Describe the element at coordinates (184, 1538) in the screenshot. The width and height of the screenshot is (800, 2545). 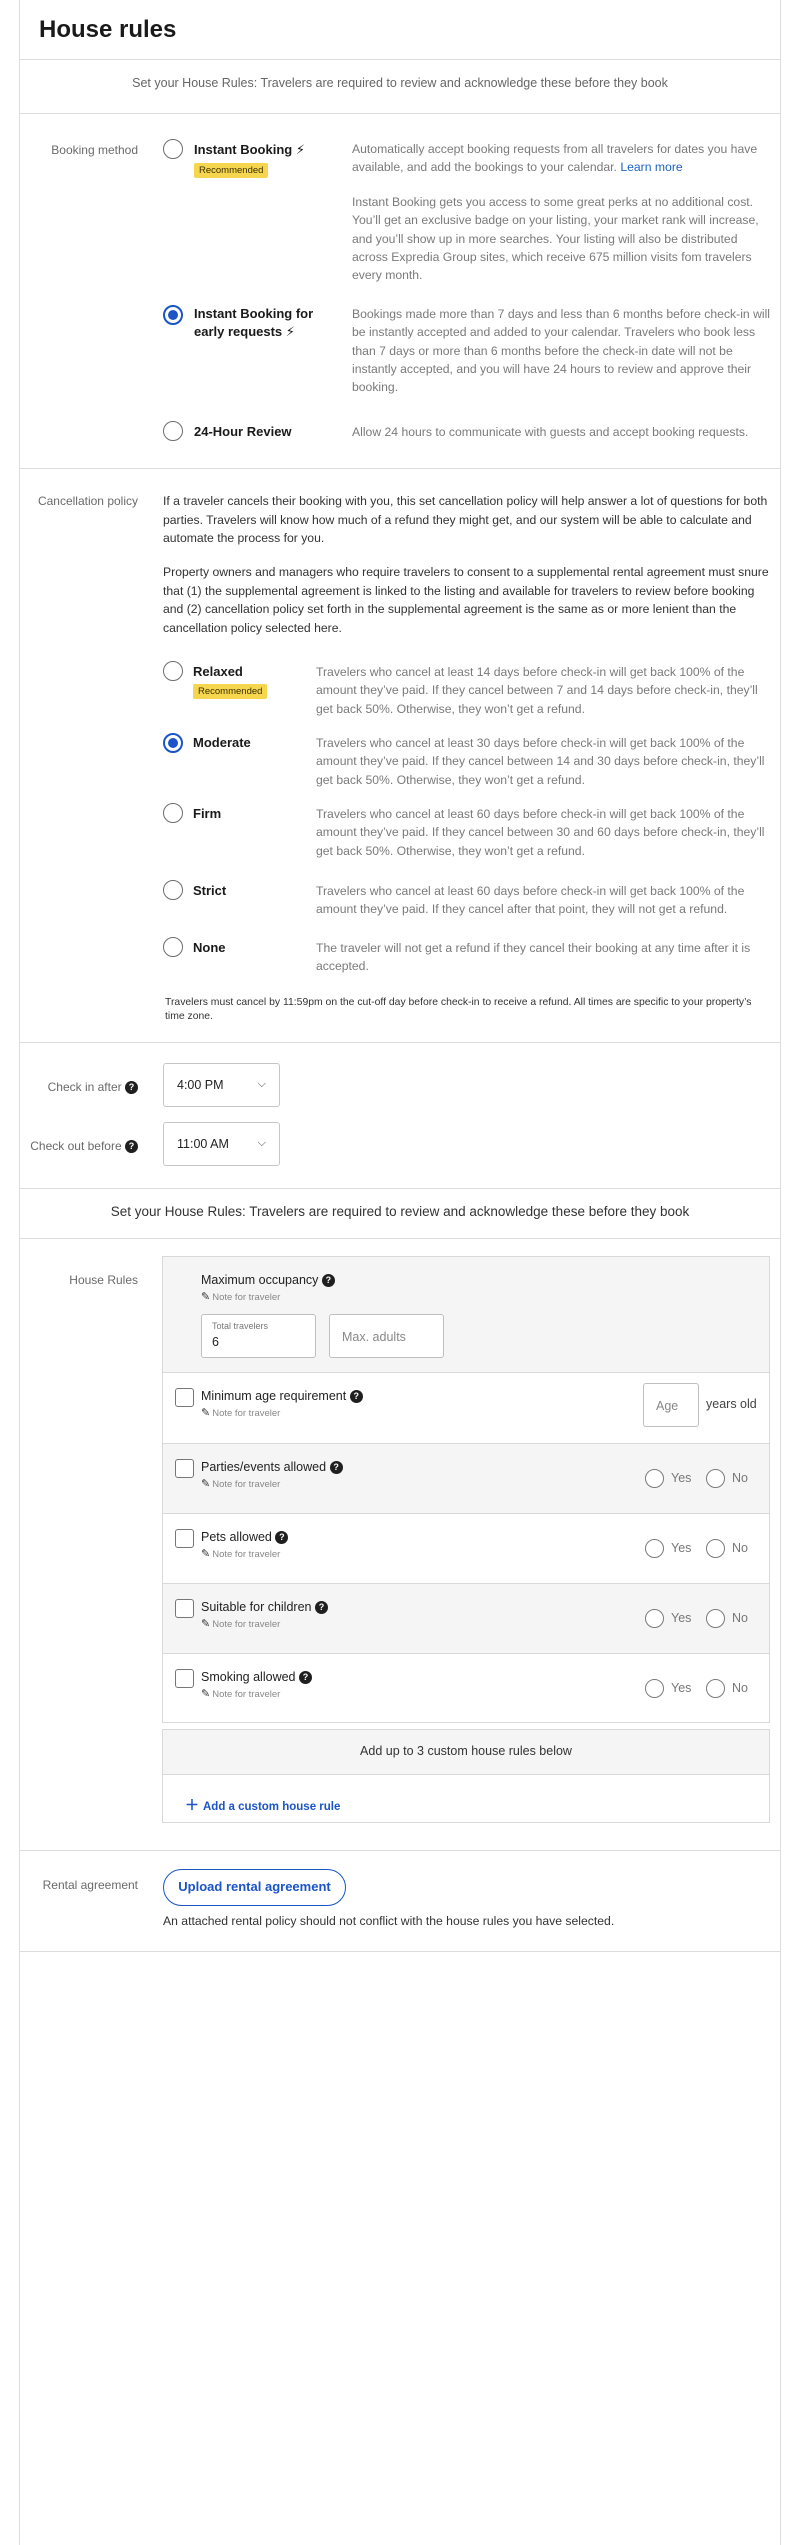
I see `pets-checkbox` at that location.